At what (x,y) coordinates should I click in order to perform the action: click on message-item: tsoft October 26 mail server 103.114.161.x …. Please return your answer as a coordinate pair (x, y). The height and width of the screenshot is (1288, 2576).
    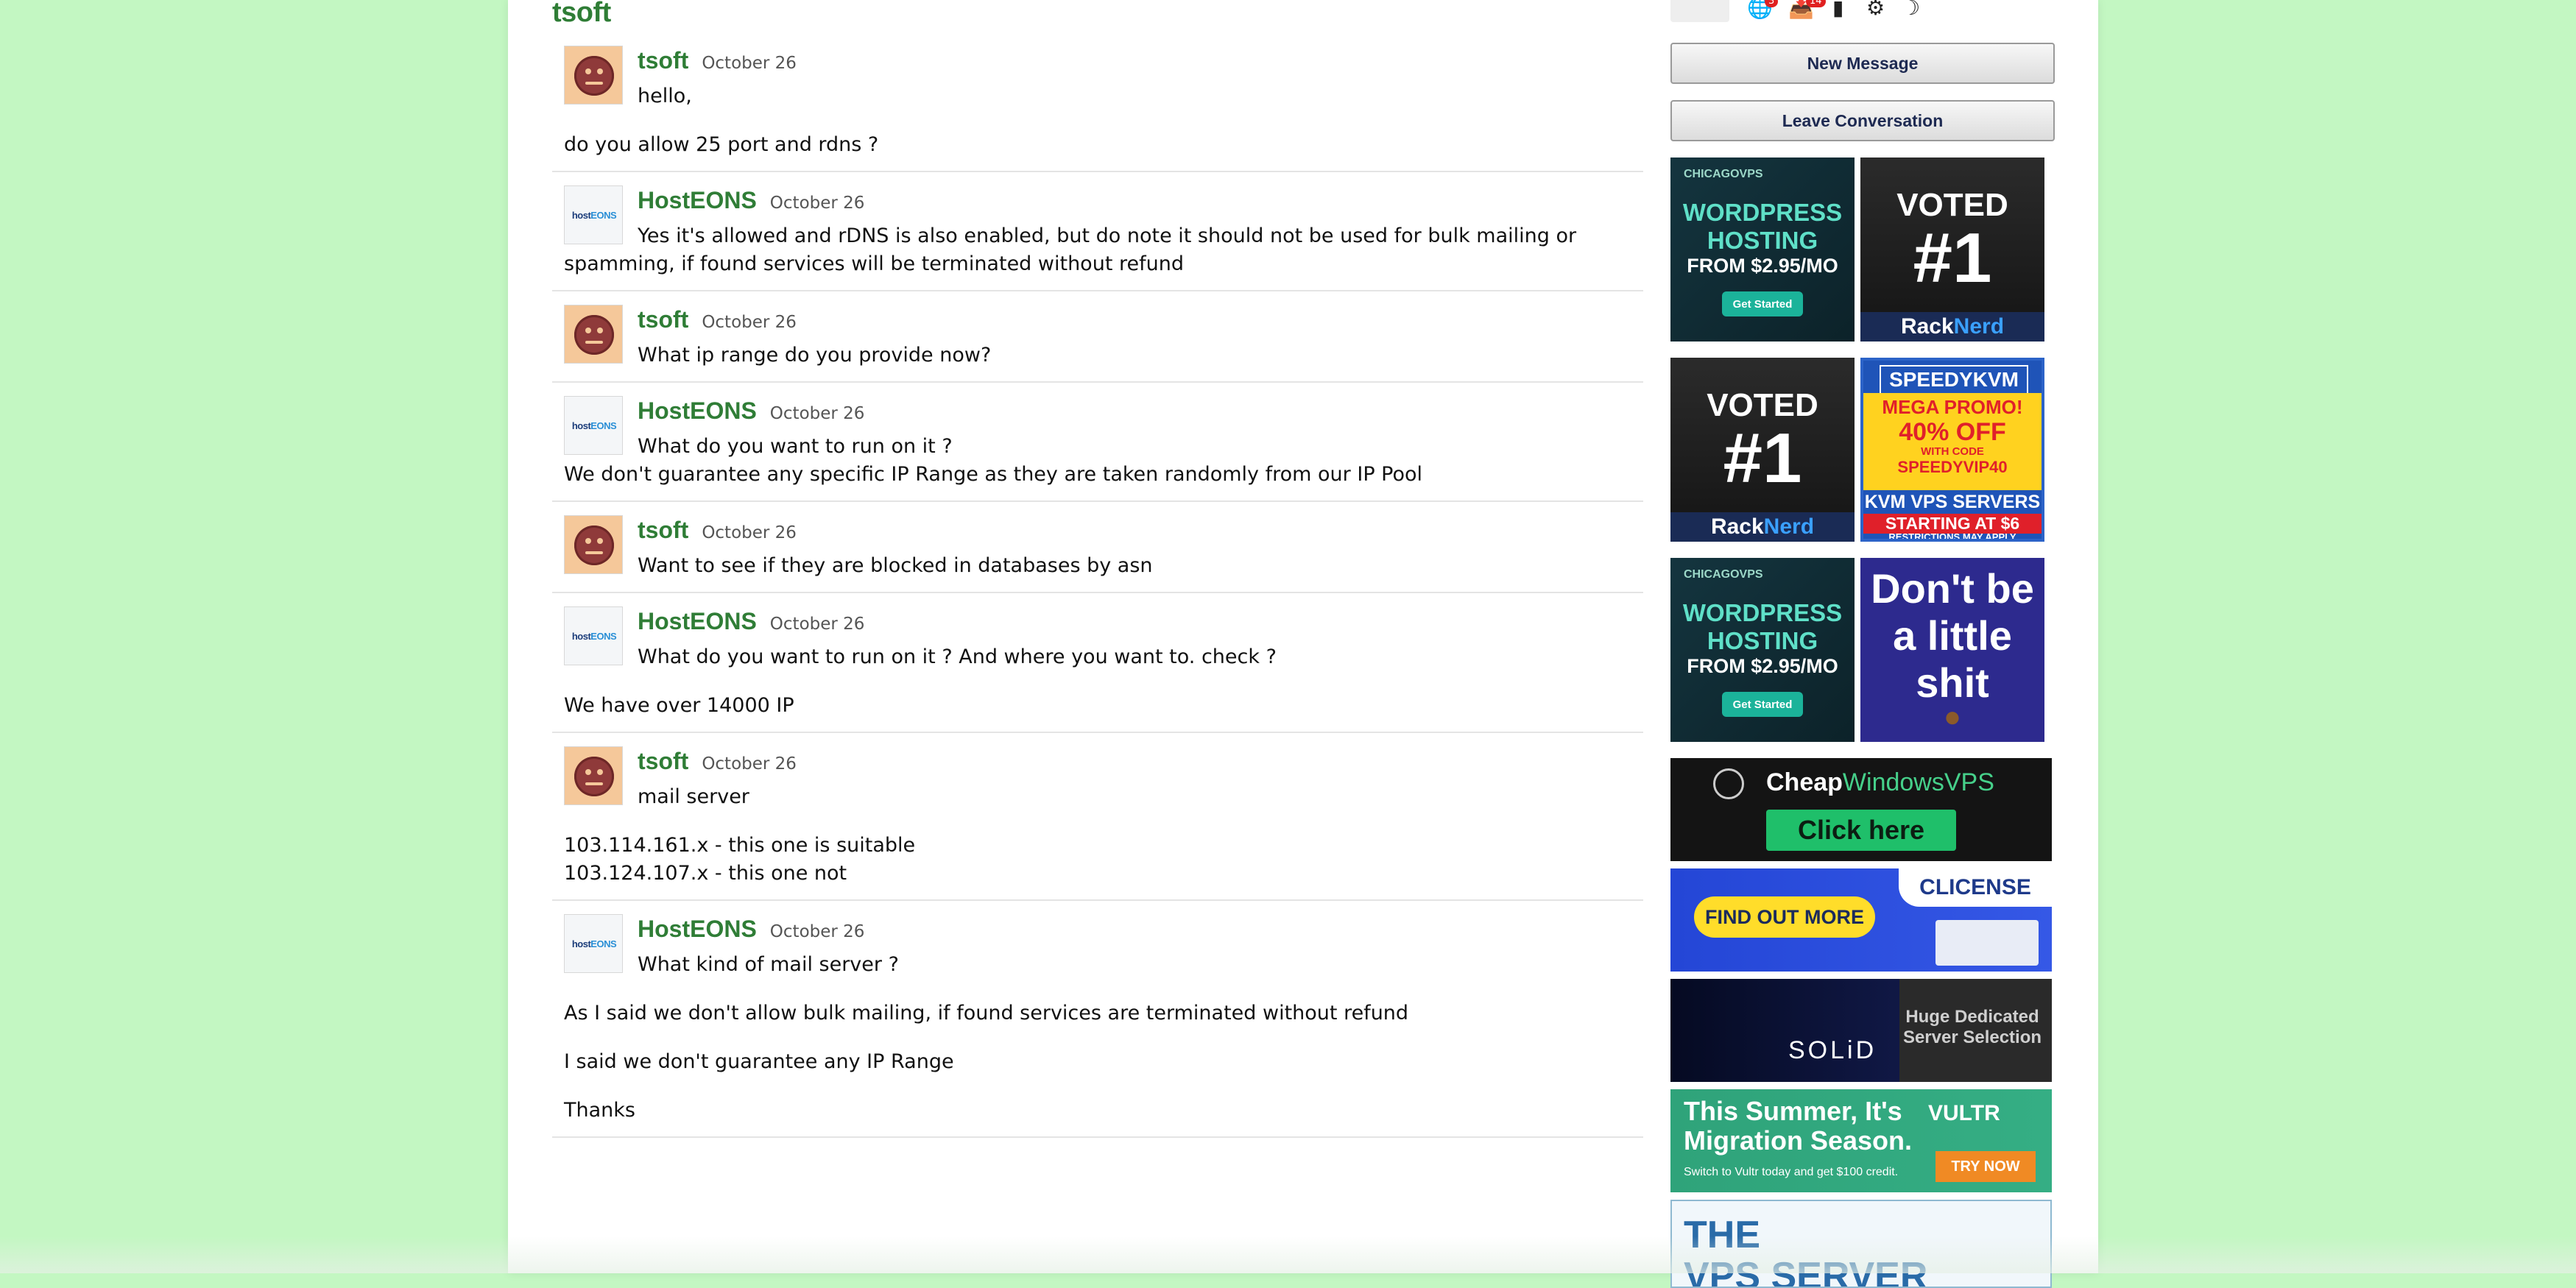
    Looking at the image, I should click on (1097, 823).